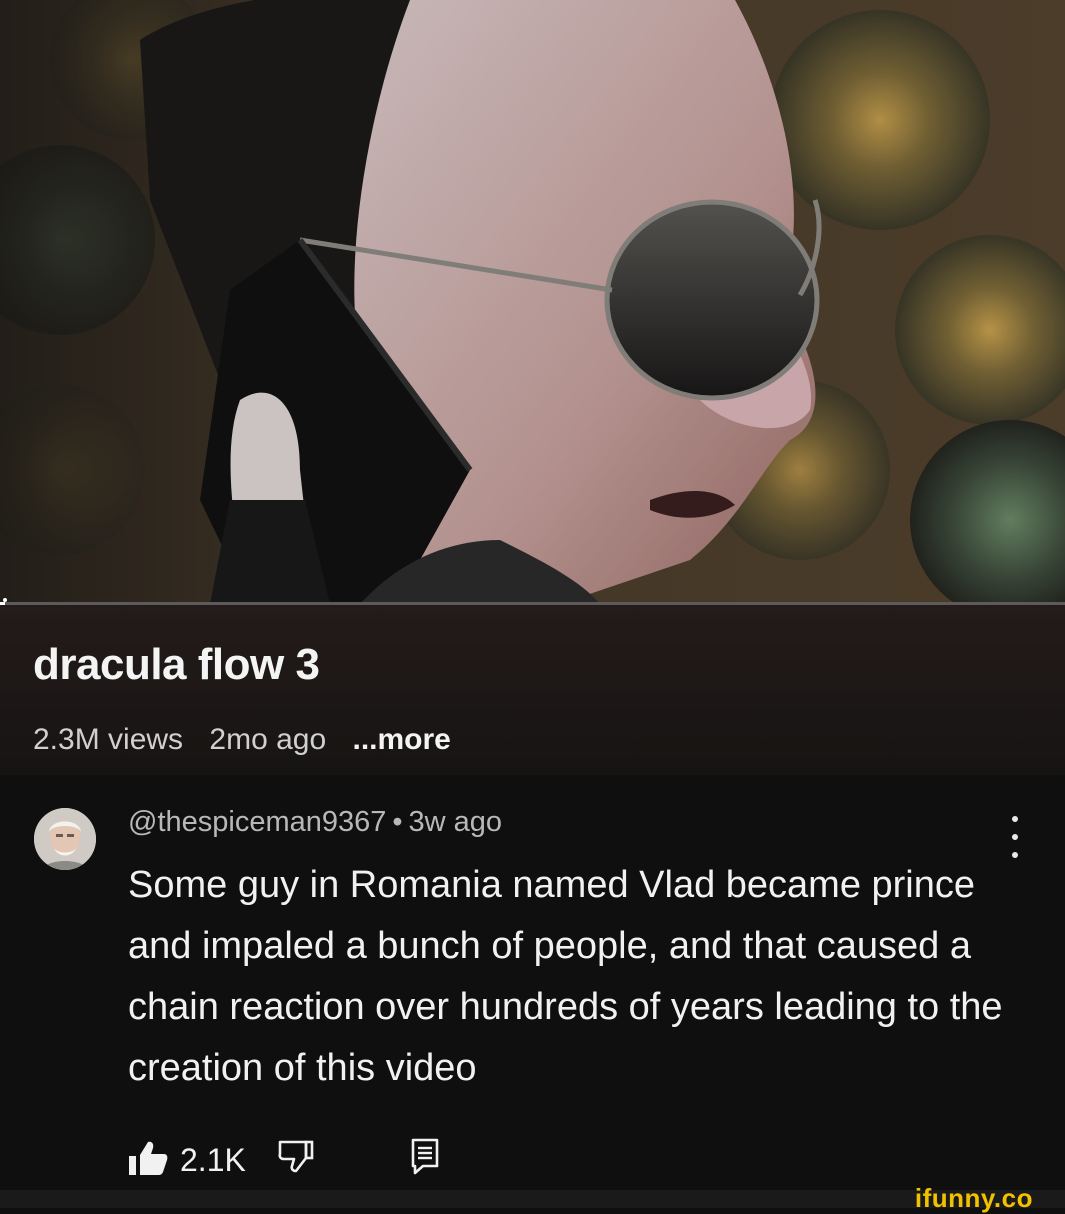 The height and width of the screenshot is (1214, 1065). What do you see at coordinates (148, 1158) in the screenshot?
I see `thumbs-up-icon` at bounding box center [148, 1158].